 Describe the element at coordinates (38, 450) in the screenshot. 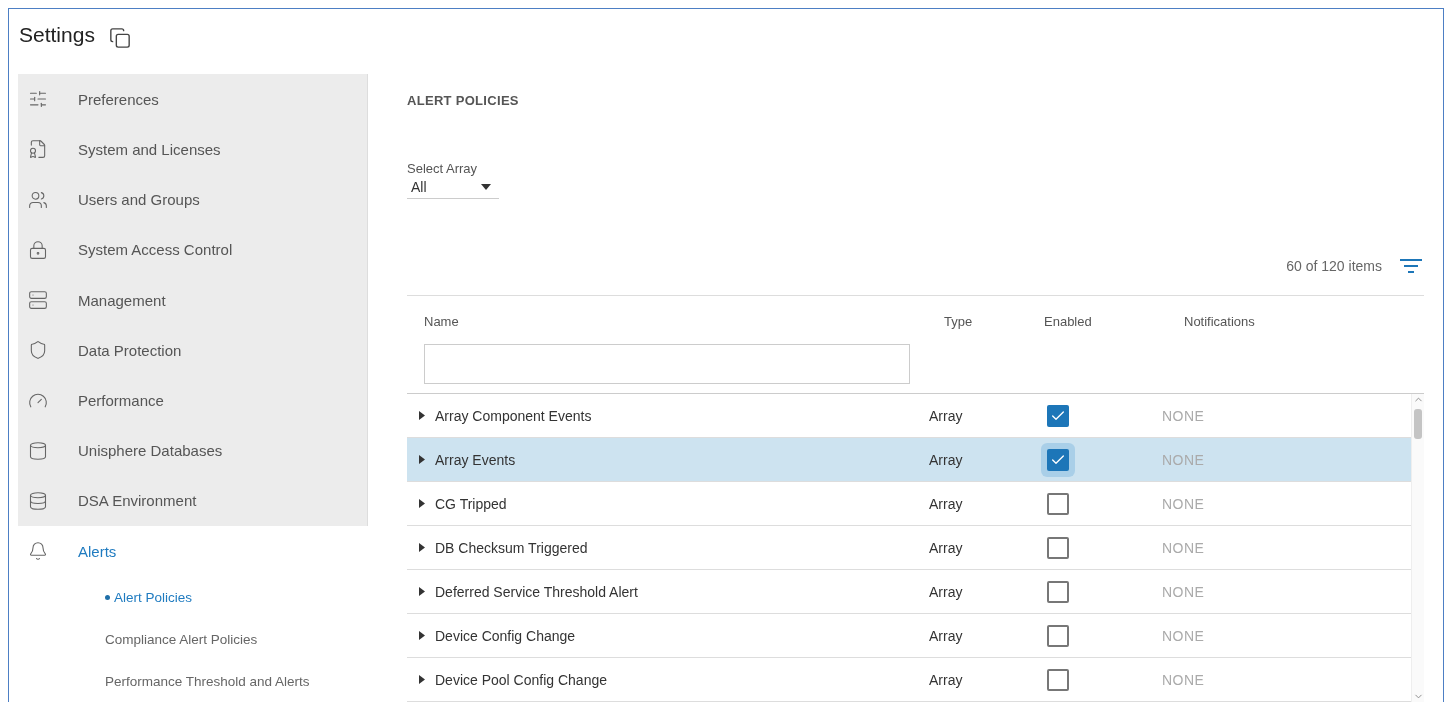

I see `cylinder-icon` at that location.